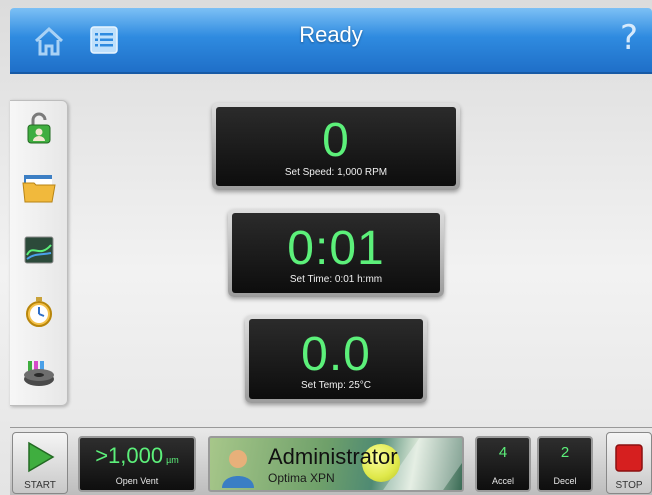 Image resolution: width=652 pixels, height=495 pixels. I want to click on vacuum-value: >1,000, so click(129, 455).